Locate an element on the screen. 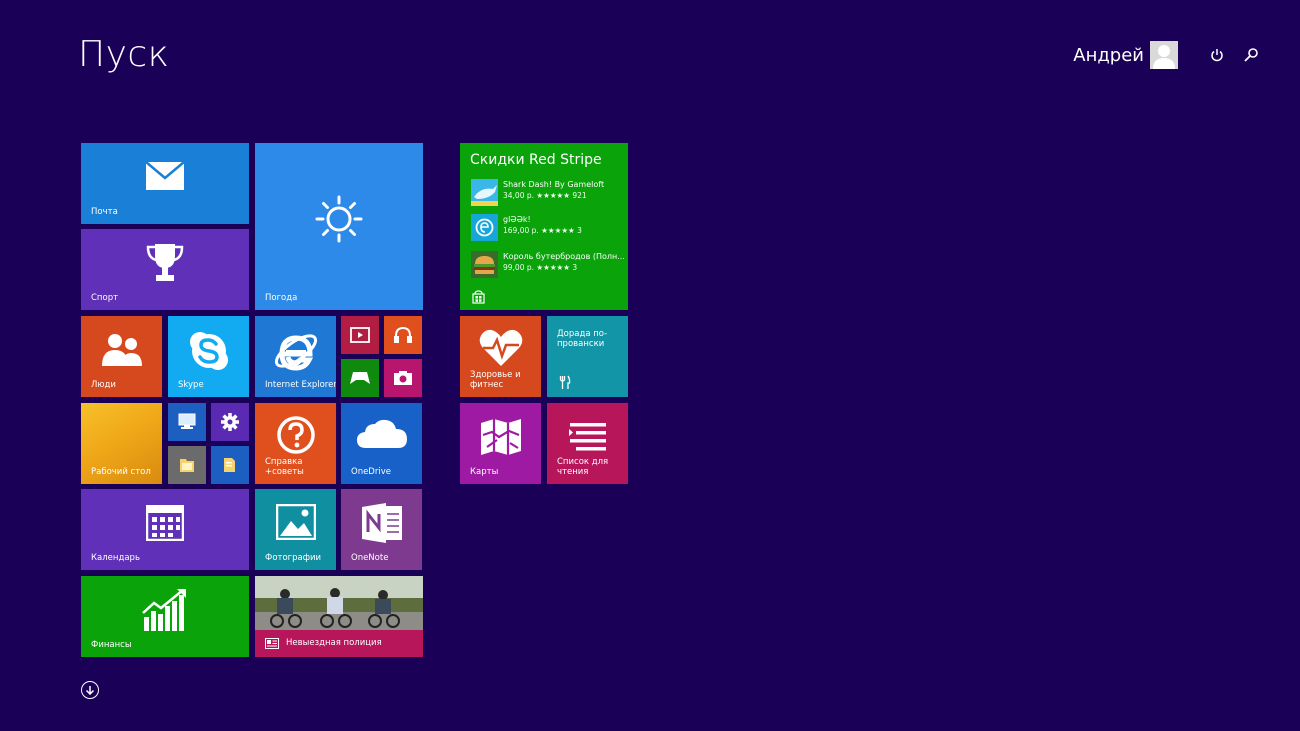 The width and height of the screenshot is (1300, 731). tile-label: OneDrive is located at coordinates (371, 472).